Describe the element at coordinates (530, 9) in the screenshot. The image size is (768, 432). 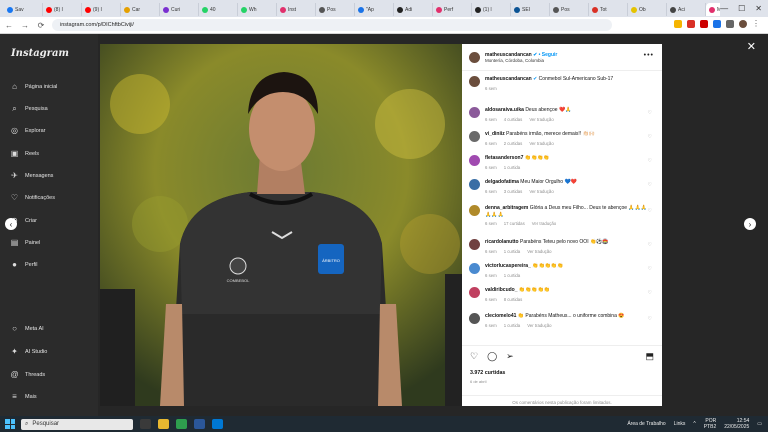
I see `browser-tab: SEI` at that location.